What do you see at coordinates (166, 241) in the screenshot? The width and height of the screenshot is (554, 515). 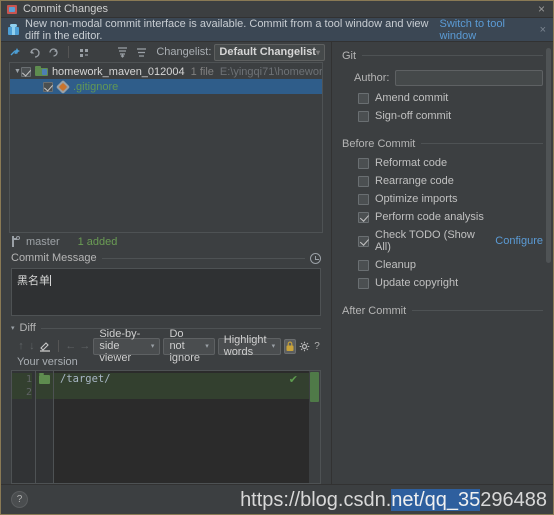 I see `branch-status-bar: master 1 added` at bounding box center [166, 241].